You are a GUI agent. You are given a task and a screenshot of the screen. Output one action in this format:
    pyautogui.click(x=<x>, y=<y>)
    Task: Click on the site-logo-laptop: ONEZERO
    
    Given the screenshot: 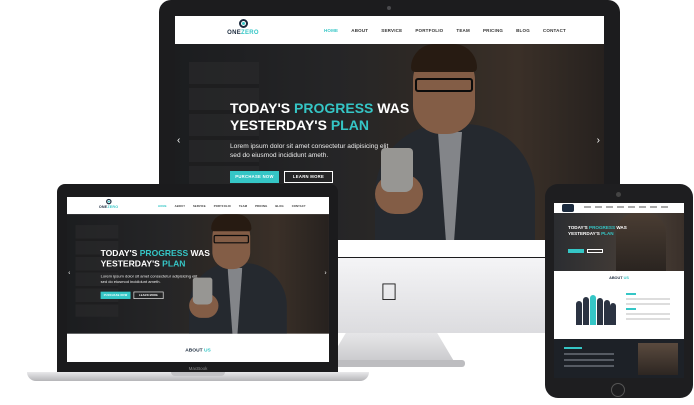 What is the action you would take?
    pyautogui.click(x=108, y=205)
    